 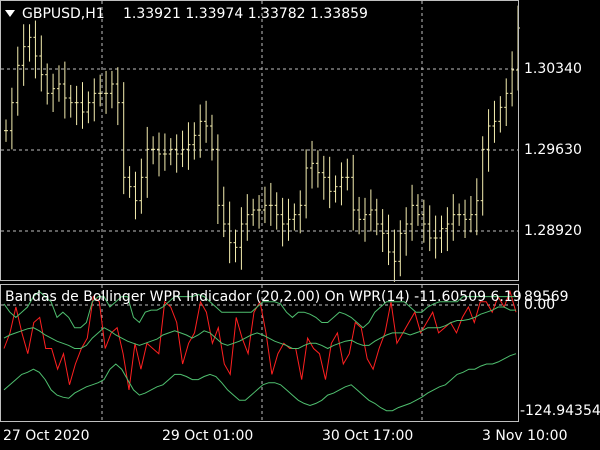 I want to click on ohlc-values: 1.33921 1.33974 1.33782 1.33859, so click(x=245, y=14).